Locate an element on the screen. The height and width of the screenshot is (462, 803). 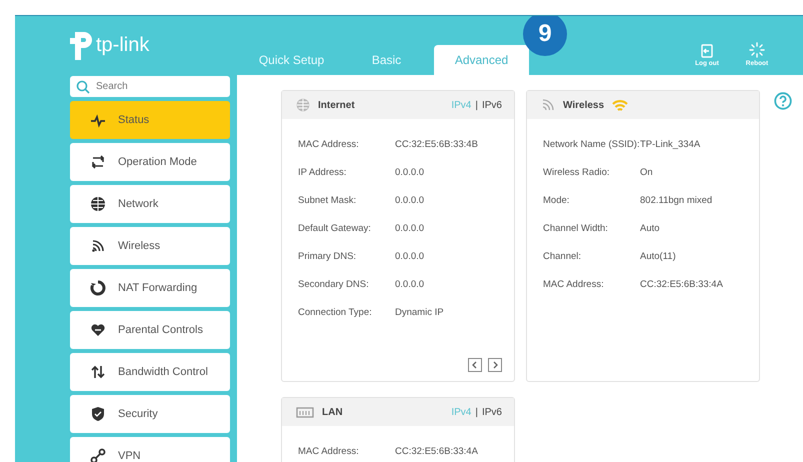
sidebar-item: NAT Forwarding is located at coordinates (150, 288).